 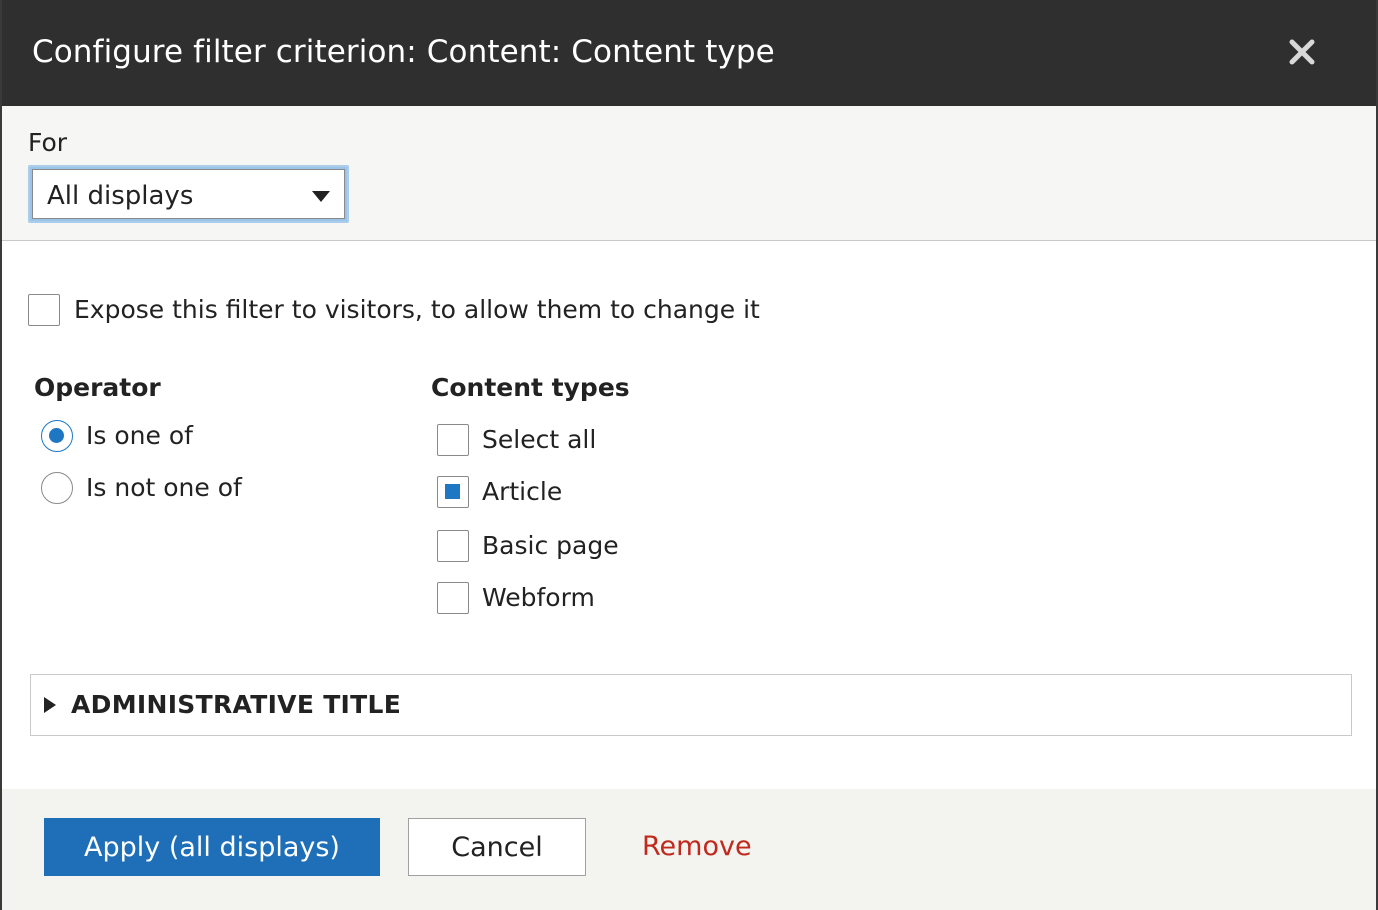 I want to click on content-type-label-basic-page: Basic page, so click(x=550, y=545).